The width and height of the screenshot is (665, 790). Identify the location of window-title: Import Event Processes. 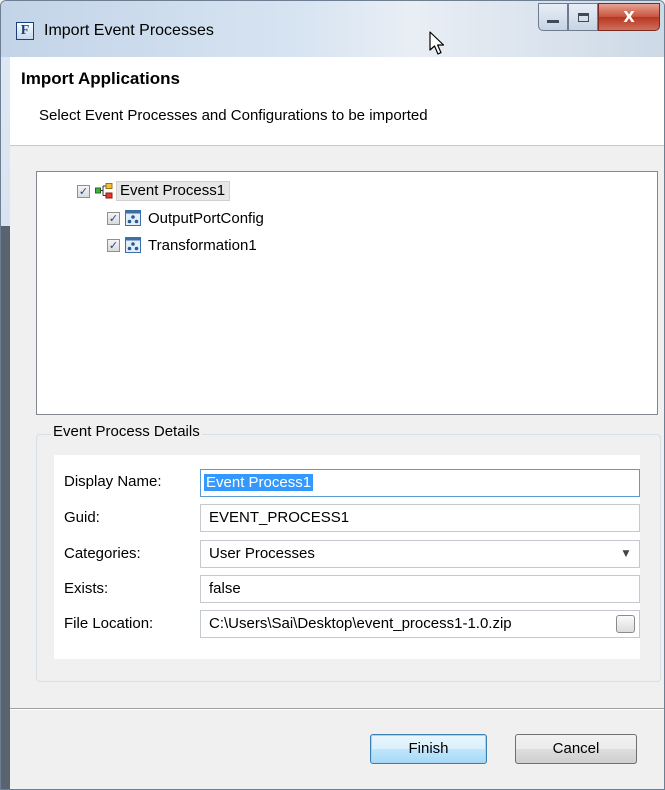
(129, 30).